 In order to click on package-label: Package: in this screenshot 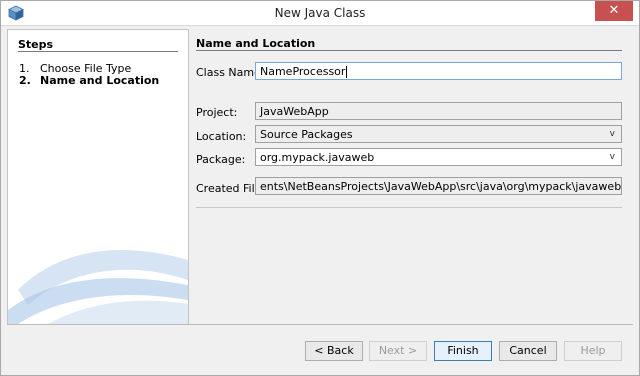, I will do `click(221, 159)`.